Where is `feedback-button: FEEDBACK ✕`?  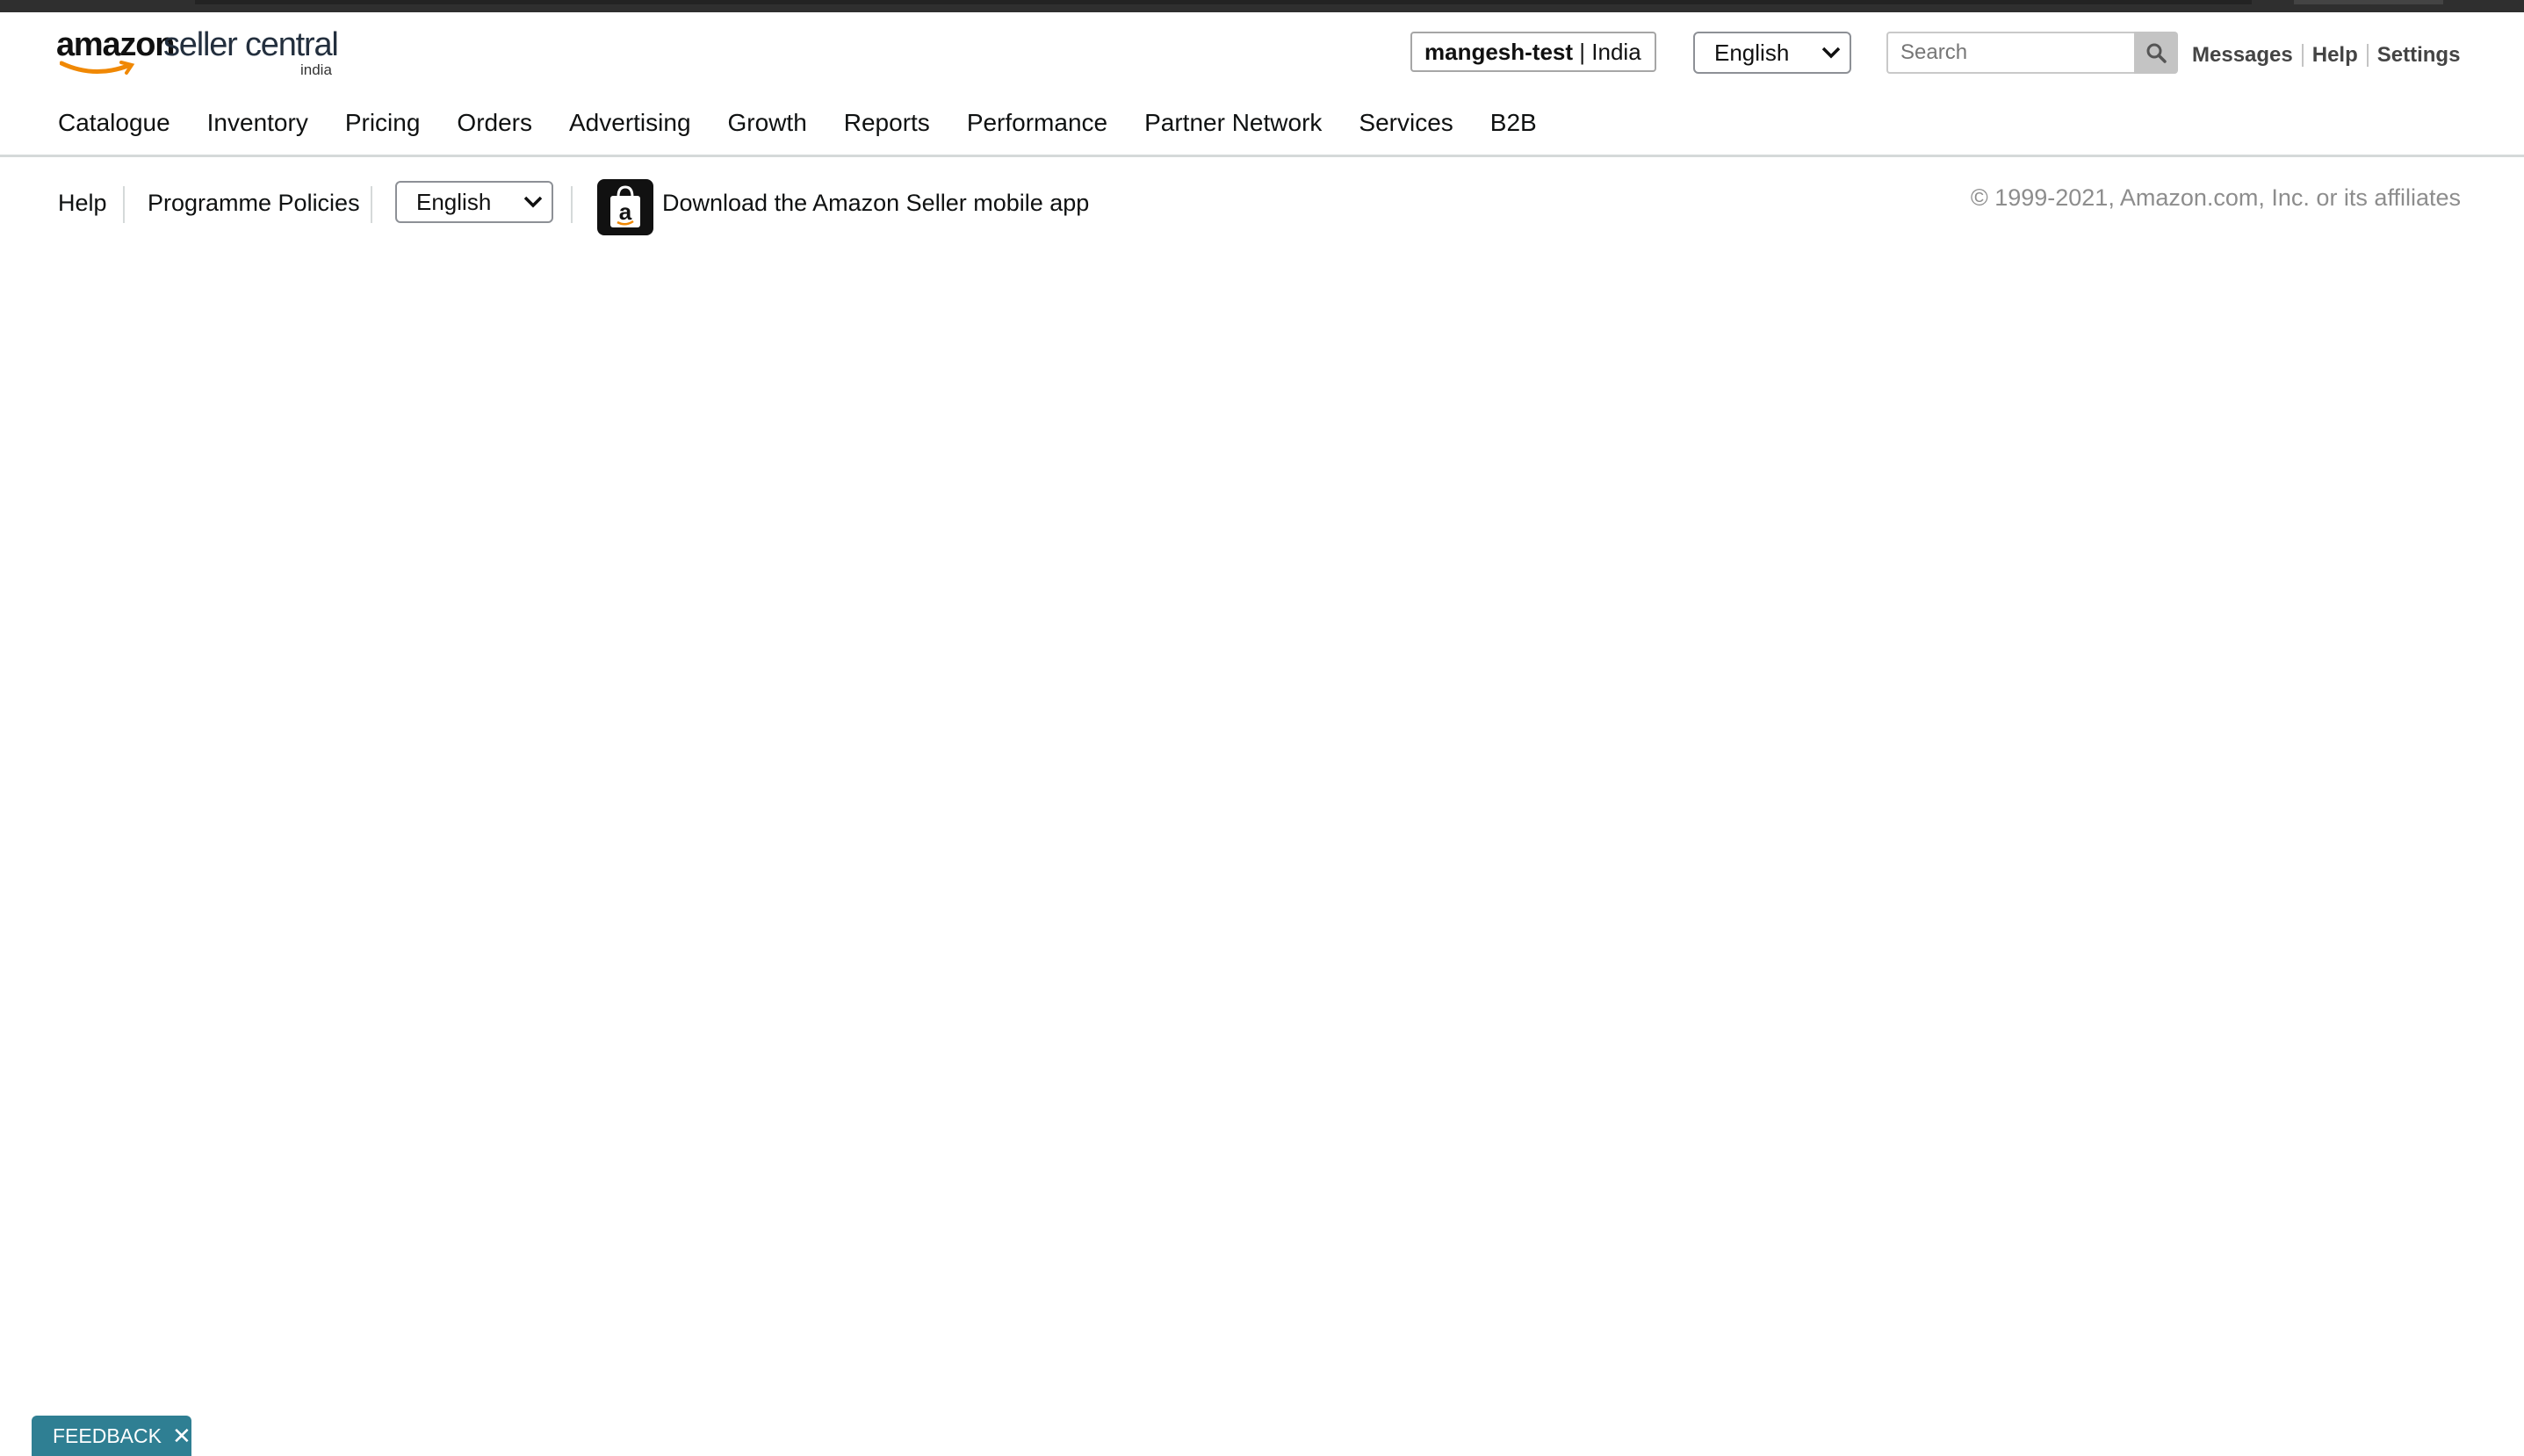 feedback-button: FEEDBACK ✕ is located at coordinates (112, 1436).